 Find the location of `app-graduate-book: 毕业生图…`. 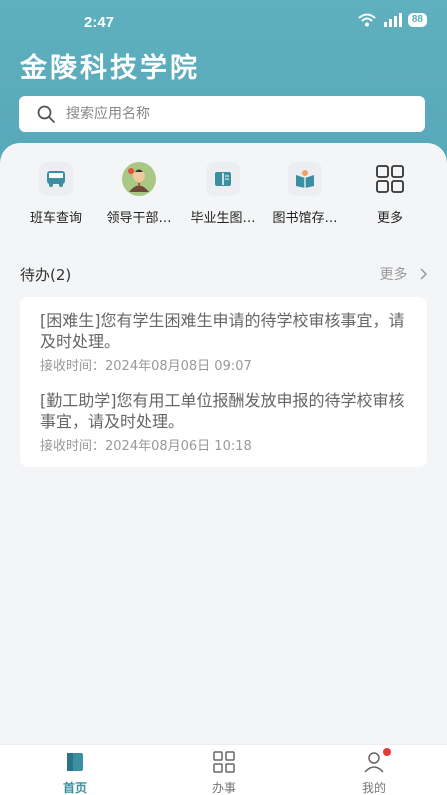

app-graduate-book: 毕业生图… is located at coordinates (223, 194).